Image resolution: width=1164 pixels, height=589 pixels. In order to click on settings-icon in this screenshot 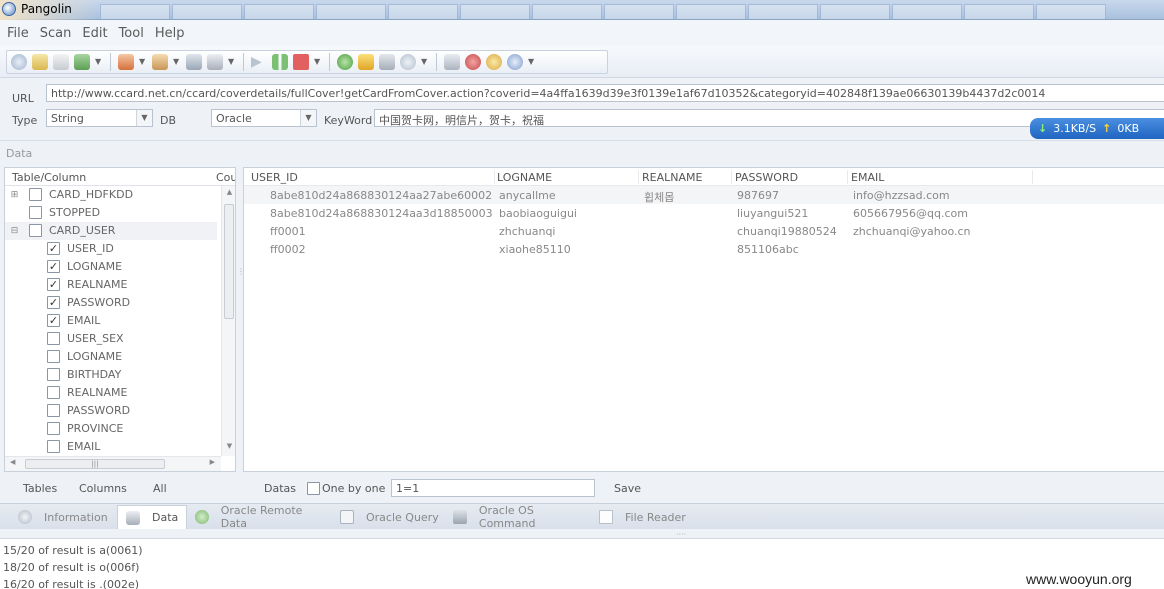, I will do `click(126, 62)`.